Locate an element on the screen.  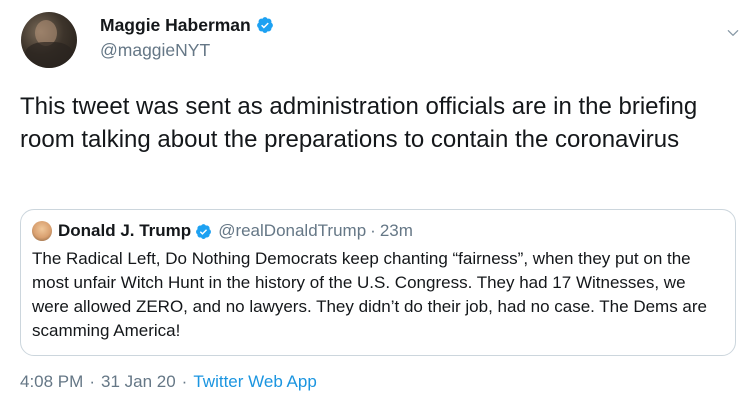
author-block: Maggie Haberman @maggieNYT is located at coordinates (187, 37).